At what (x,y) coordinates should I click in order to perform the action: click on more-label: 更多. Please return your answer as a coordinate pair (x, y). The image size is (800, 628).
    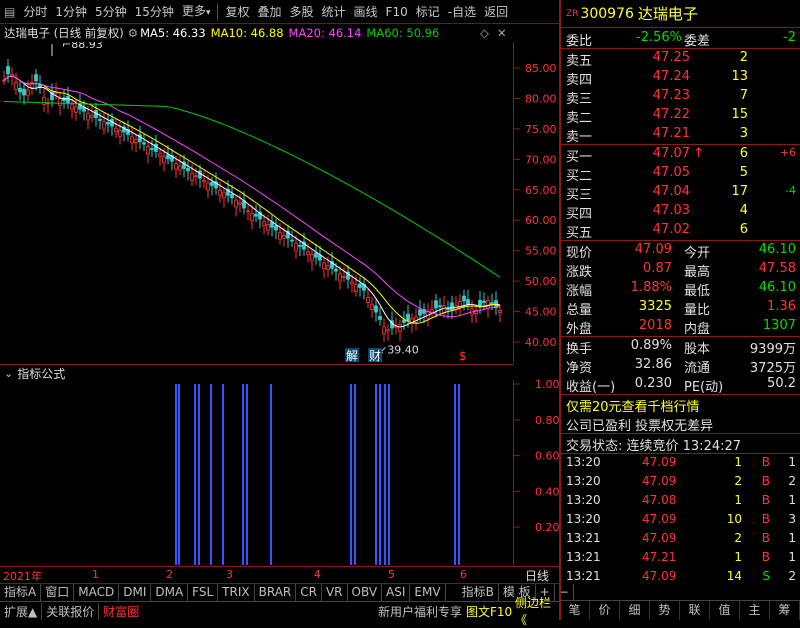
    Looking at the image, I should click on (193, 10).